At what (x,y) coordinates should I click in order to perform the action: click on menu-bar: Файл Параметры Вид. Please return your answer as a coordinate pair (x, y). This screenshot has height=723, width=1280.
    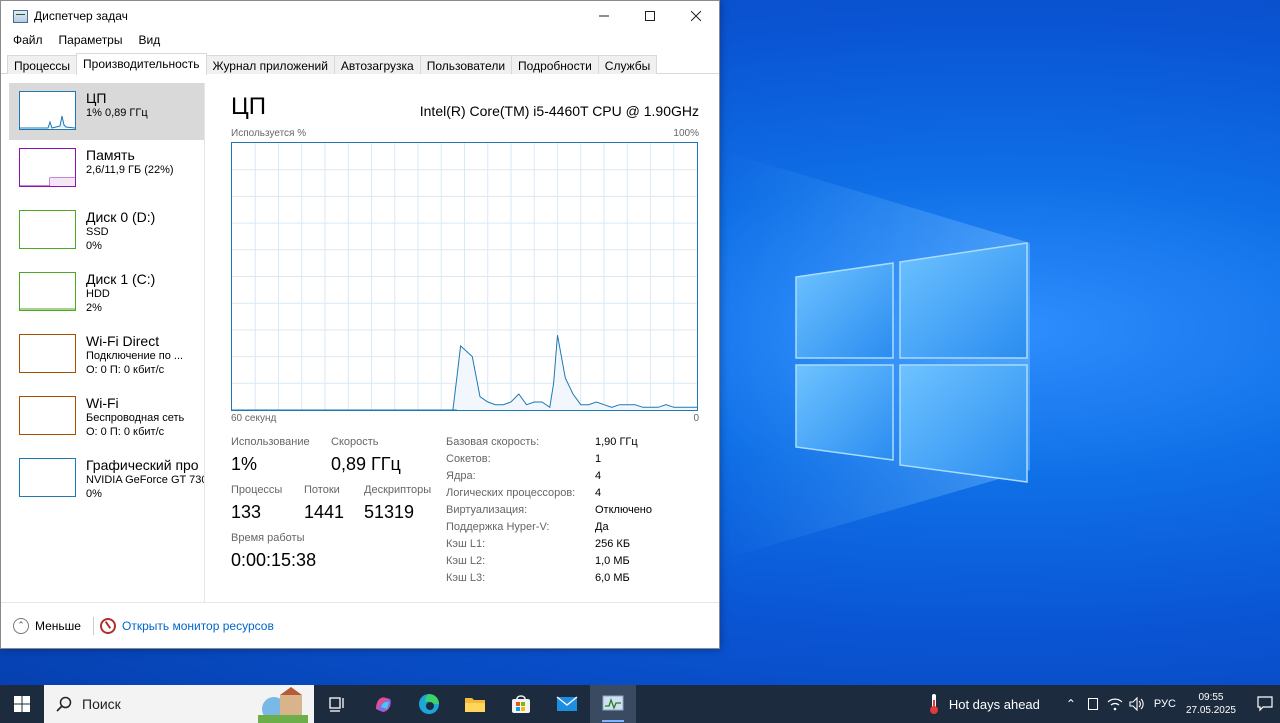
    Looking at the image, I should click on (360, 40).